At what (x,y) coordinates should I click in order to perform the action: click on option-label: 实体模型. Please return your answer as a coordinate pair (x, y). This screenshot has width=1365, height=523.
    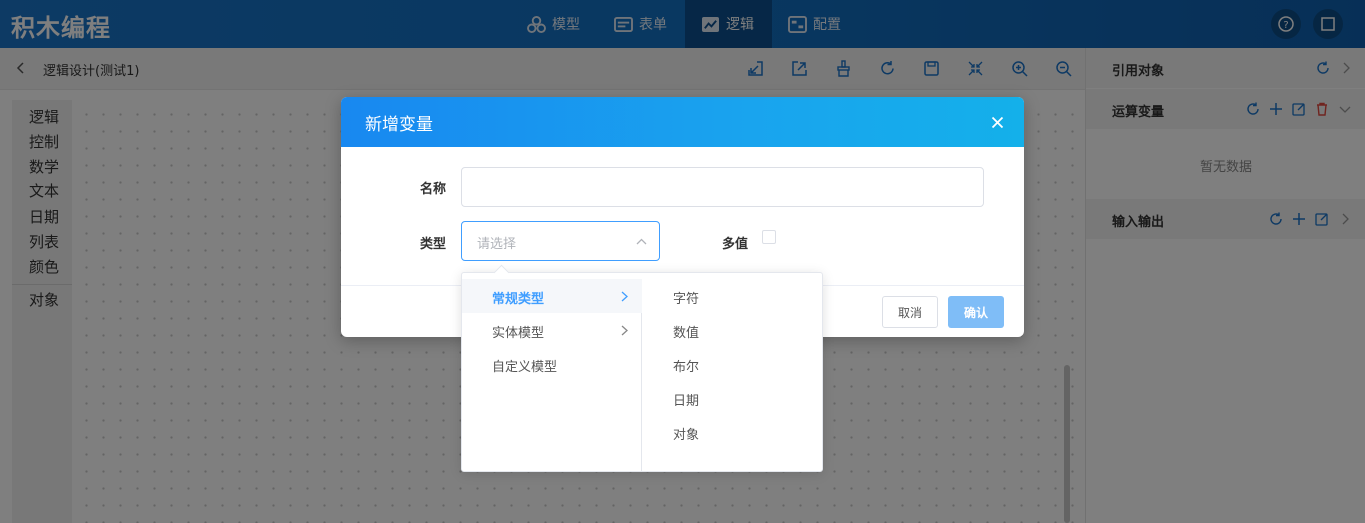
    Looking at the image, I should click on (518, 333).